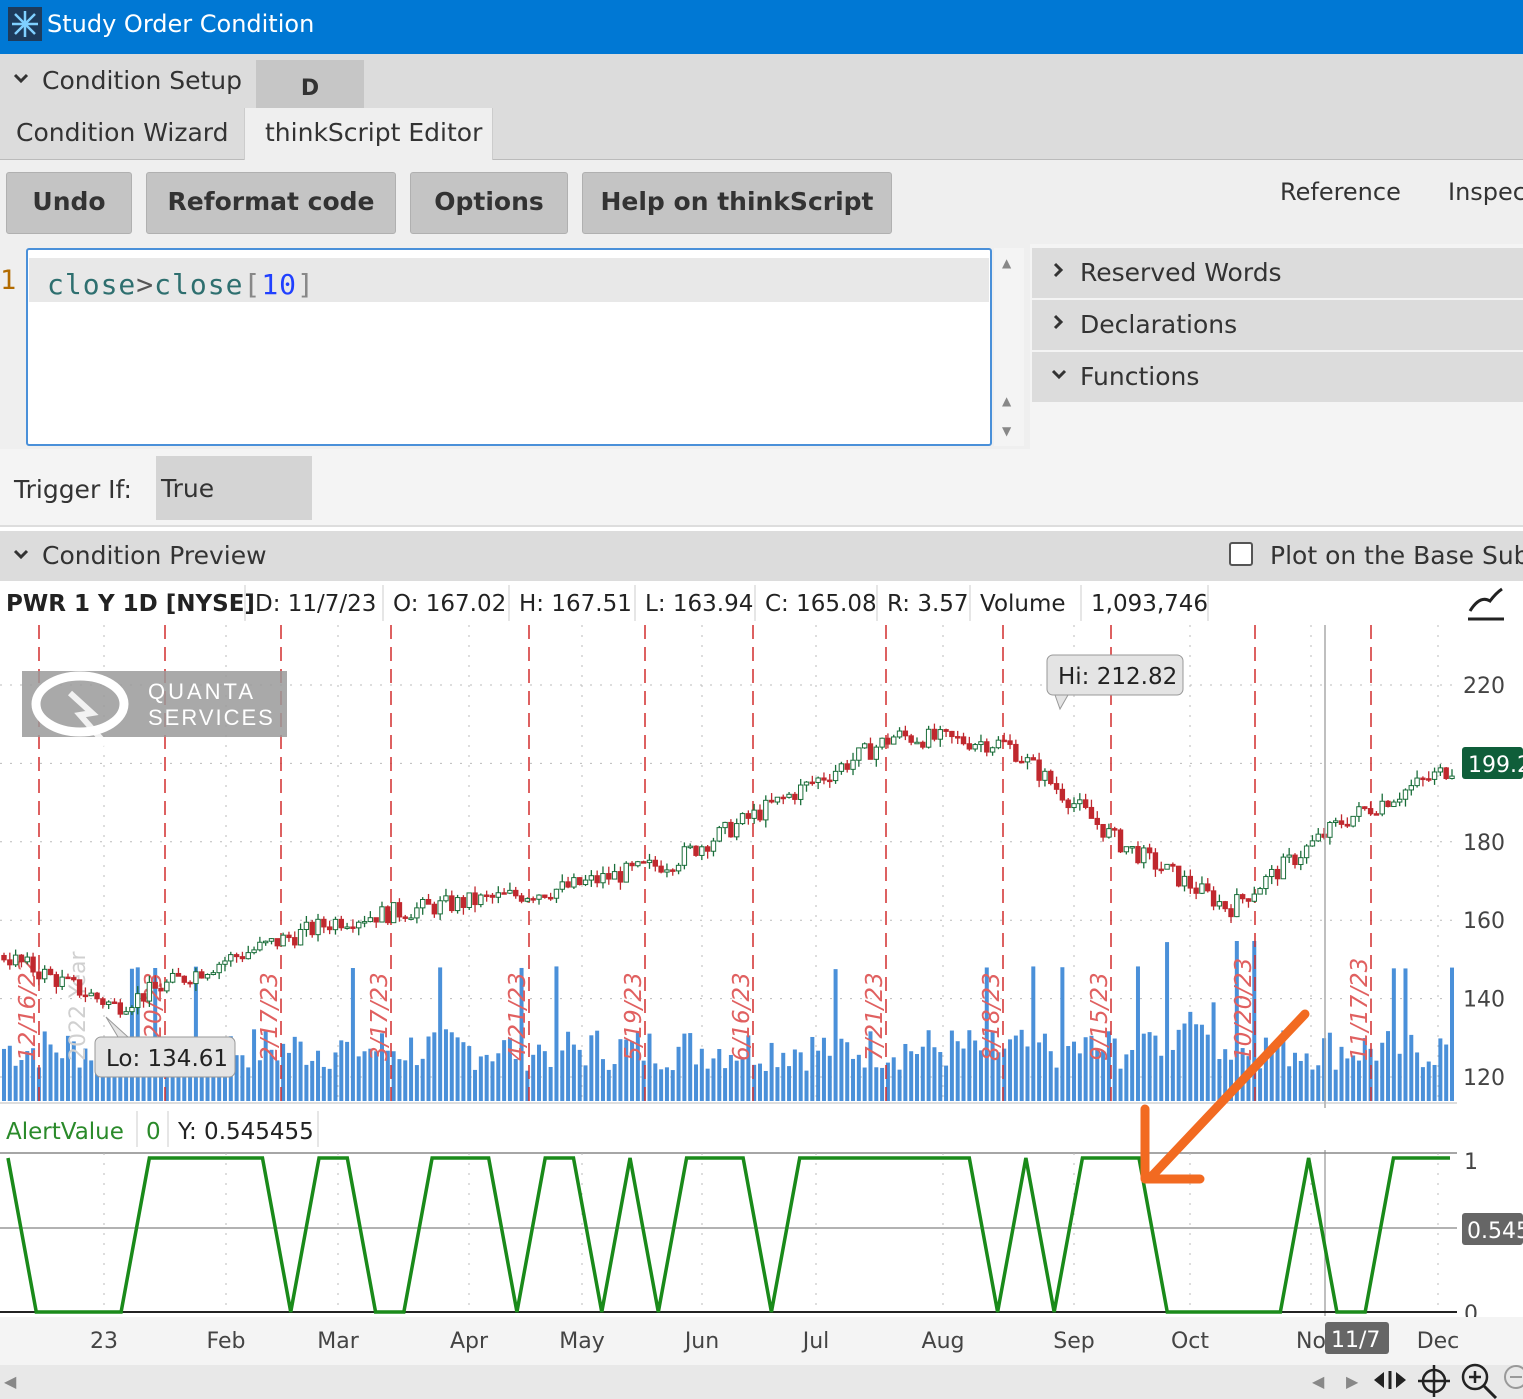 This screenshot has height=1399, width=1523. Describe the element at coordinates (73, 489) in the screenshot. I see `trigger-if-label: Trigger If:` at that location.